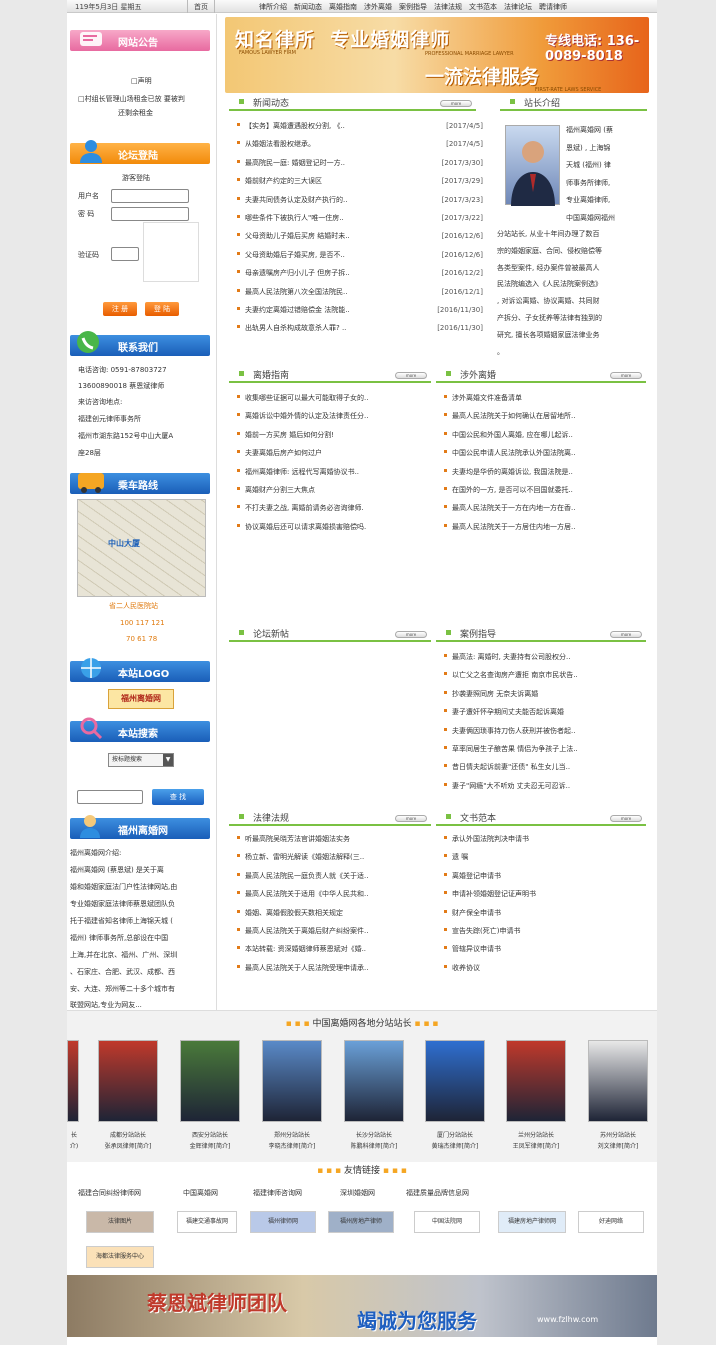 The height and width of the screenshot is (1345, 716). I want to click on list-item-title: 妻子遭奸怀孕期间丈夫能否起诉离婚, so click(508, 712).